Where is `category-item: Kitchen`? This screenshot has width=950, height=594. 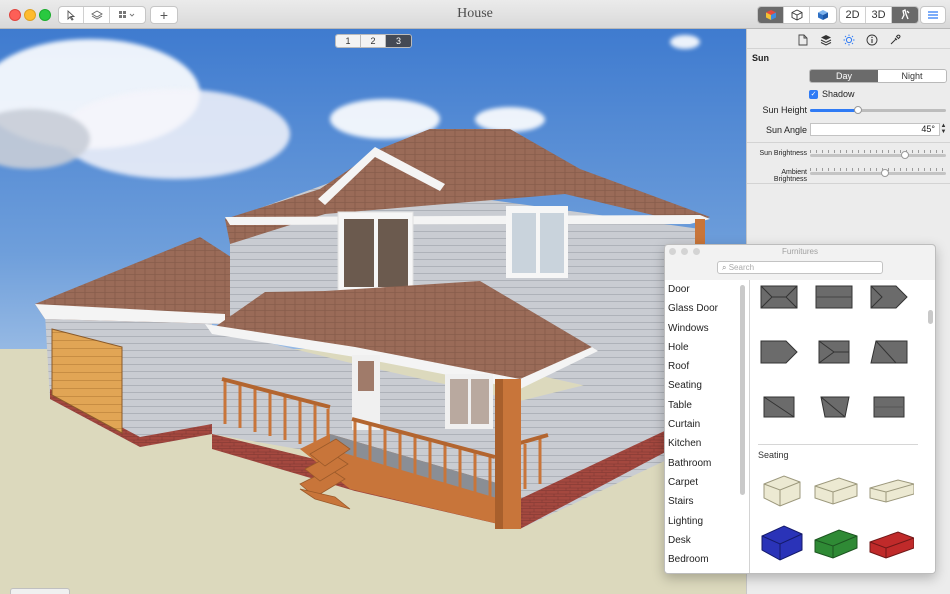
category-item: Kitchen is located at coordinates (707, 443).